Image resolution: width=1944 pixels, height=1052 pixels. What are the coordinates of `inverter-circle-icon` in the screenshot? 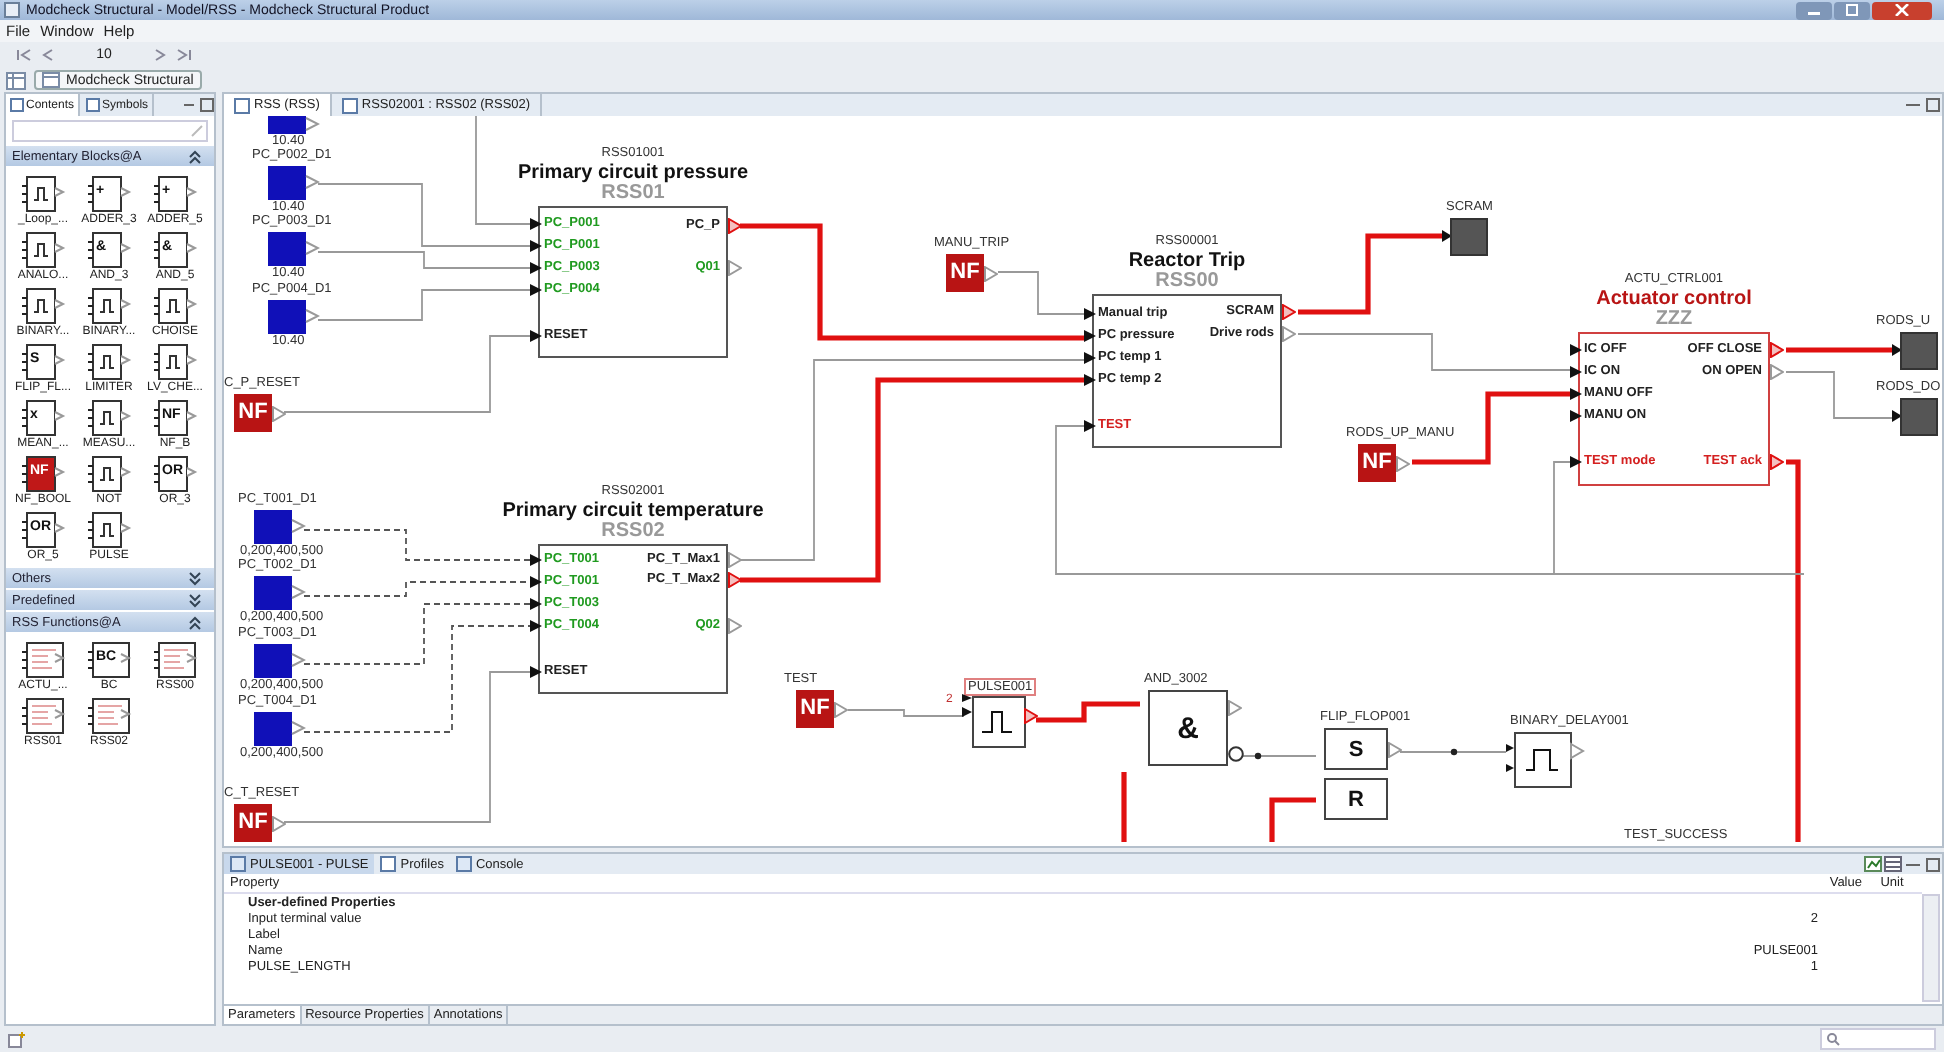 It's located at (1236, 754).